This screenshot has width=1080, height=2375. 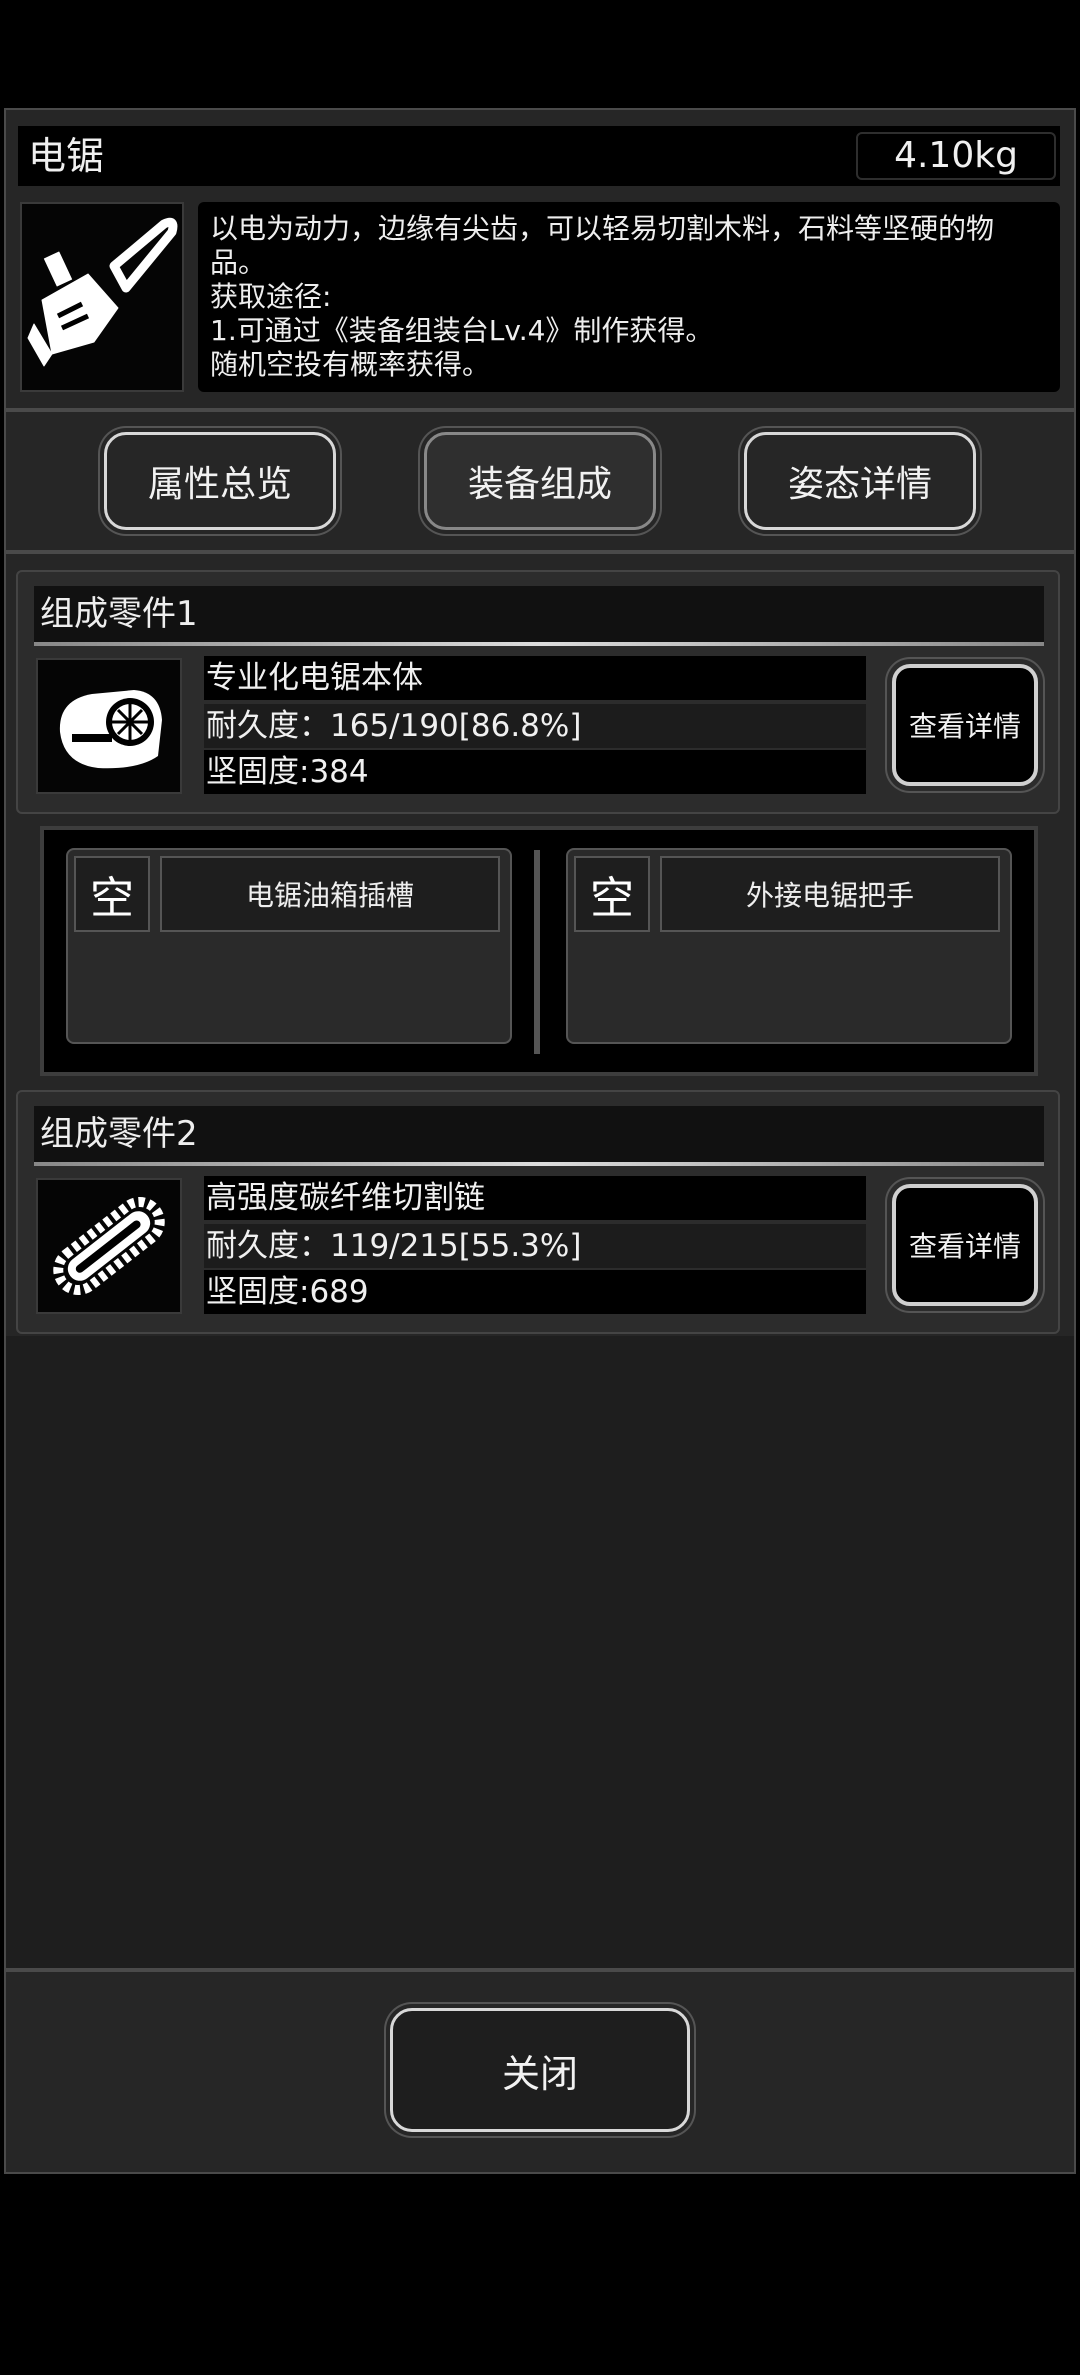 What do you see at coordinates (535, 1246) in the screenshot?
I see `part-durability: 耐久度：119/215[55.3%]` at bounding box center [535, 1246].